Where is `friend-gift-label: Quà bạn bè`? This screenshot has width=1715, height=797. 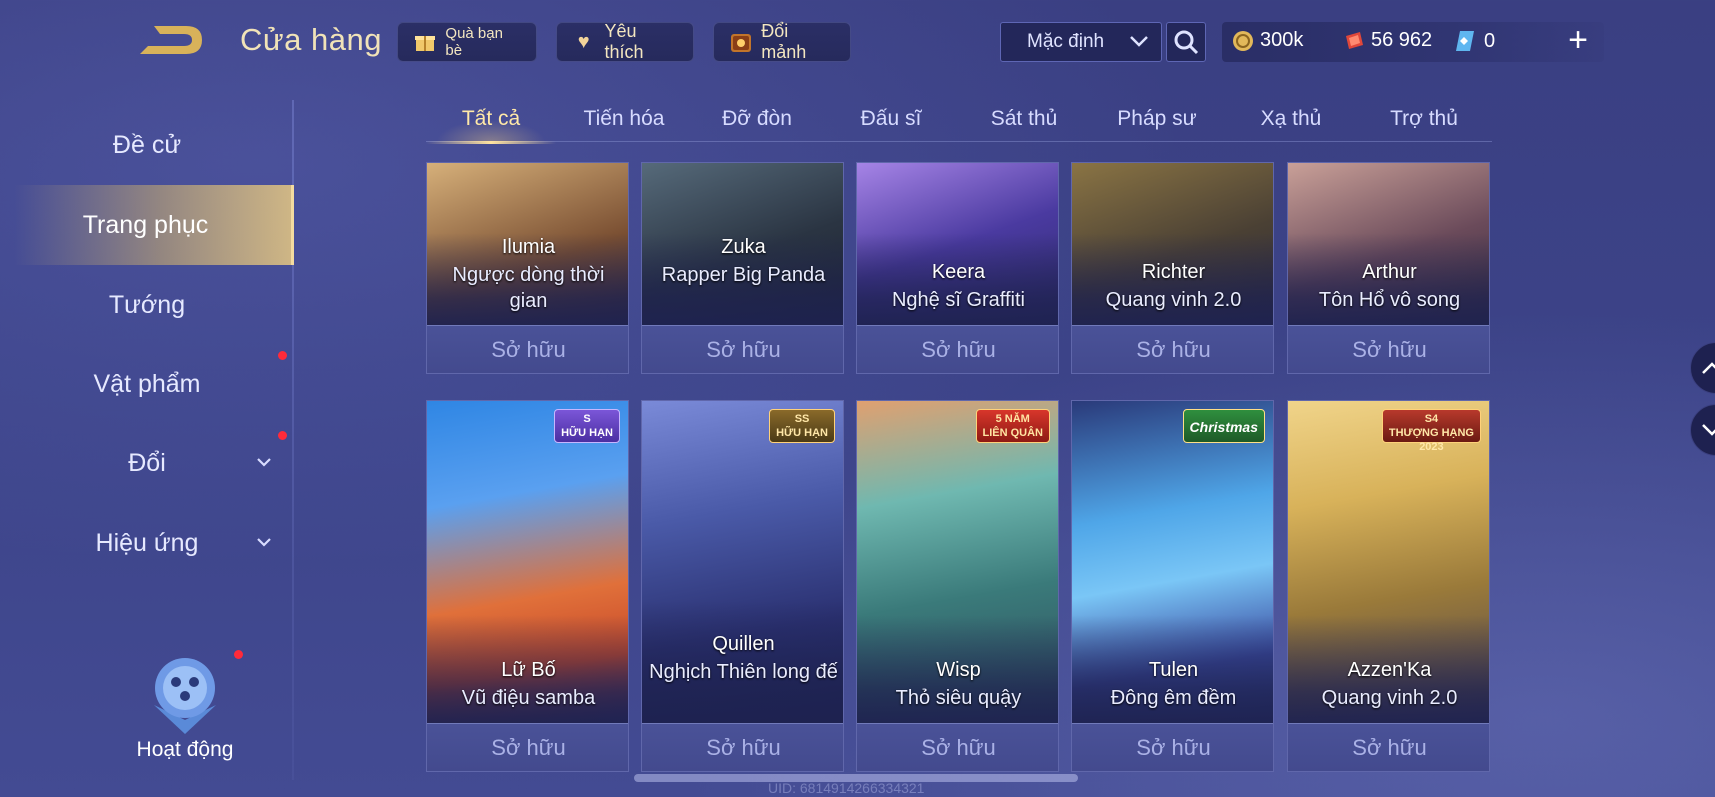 friend-gift-label: Quà bạn bè is located at coordinates (474, 42).